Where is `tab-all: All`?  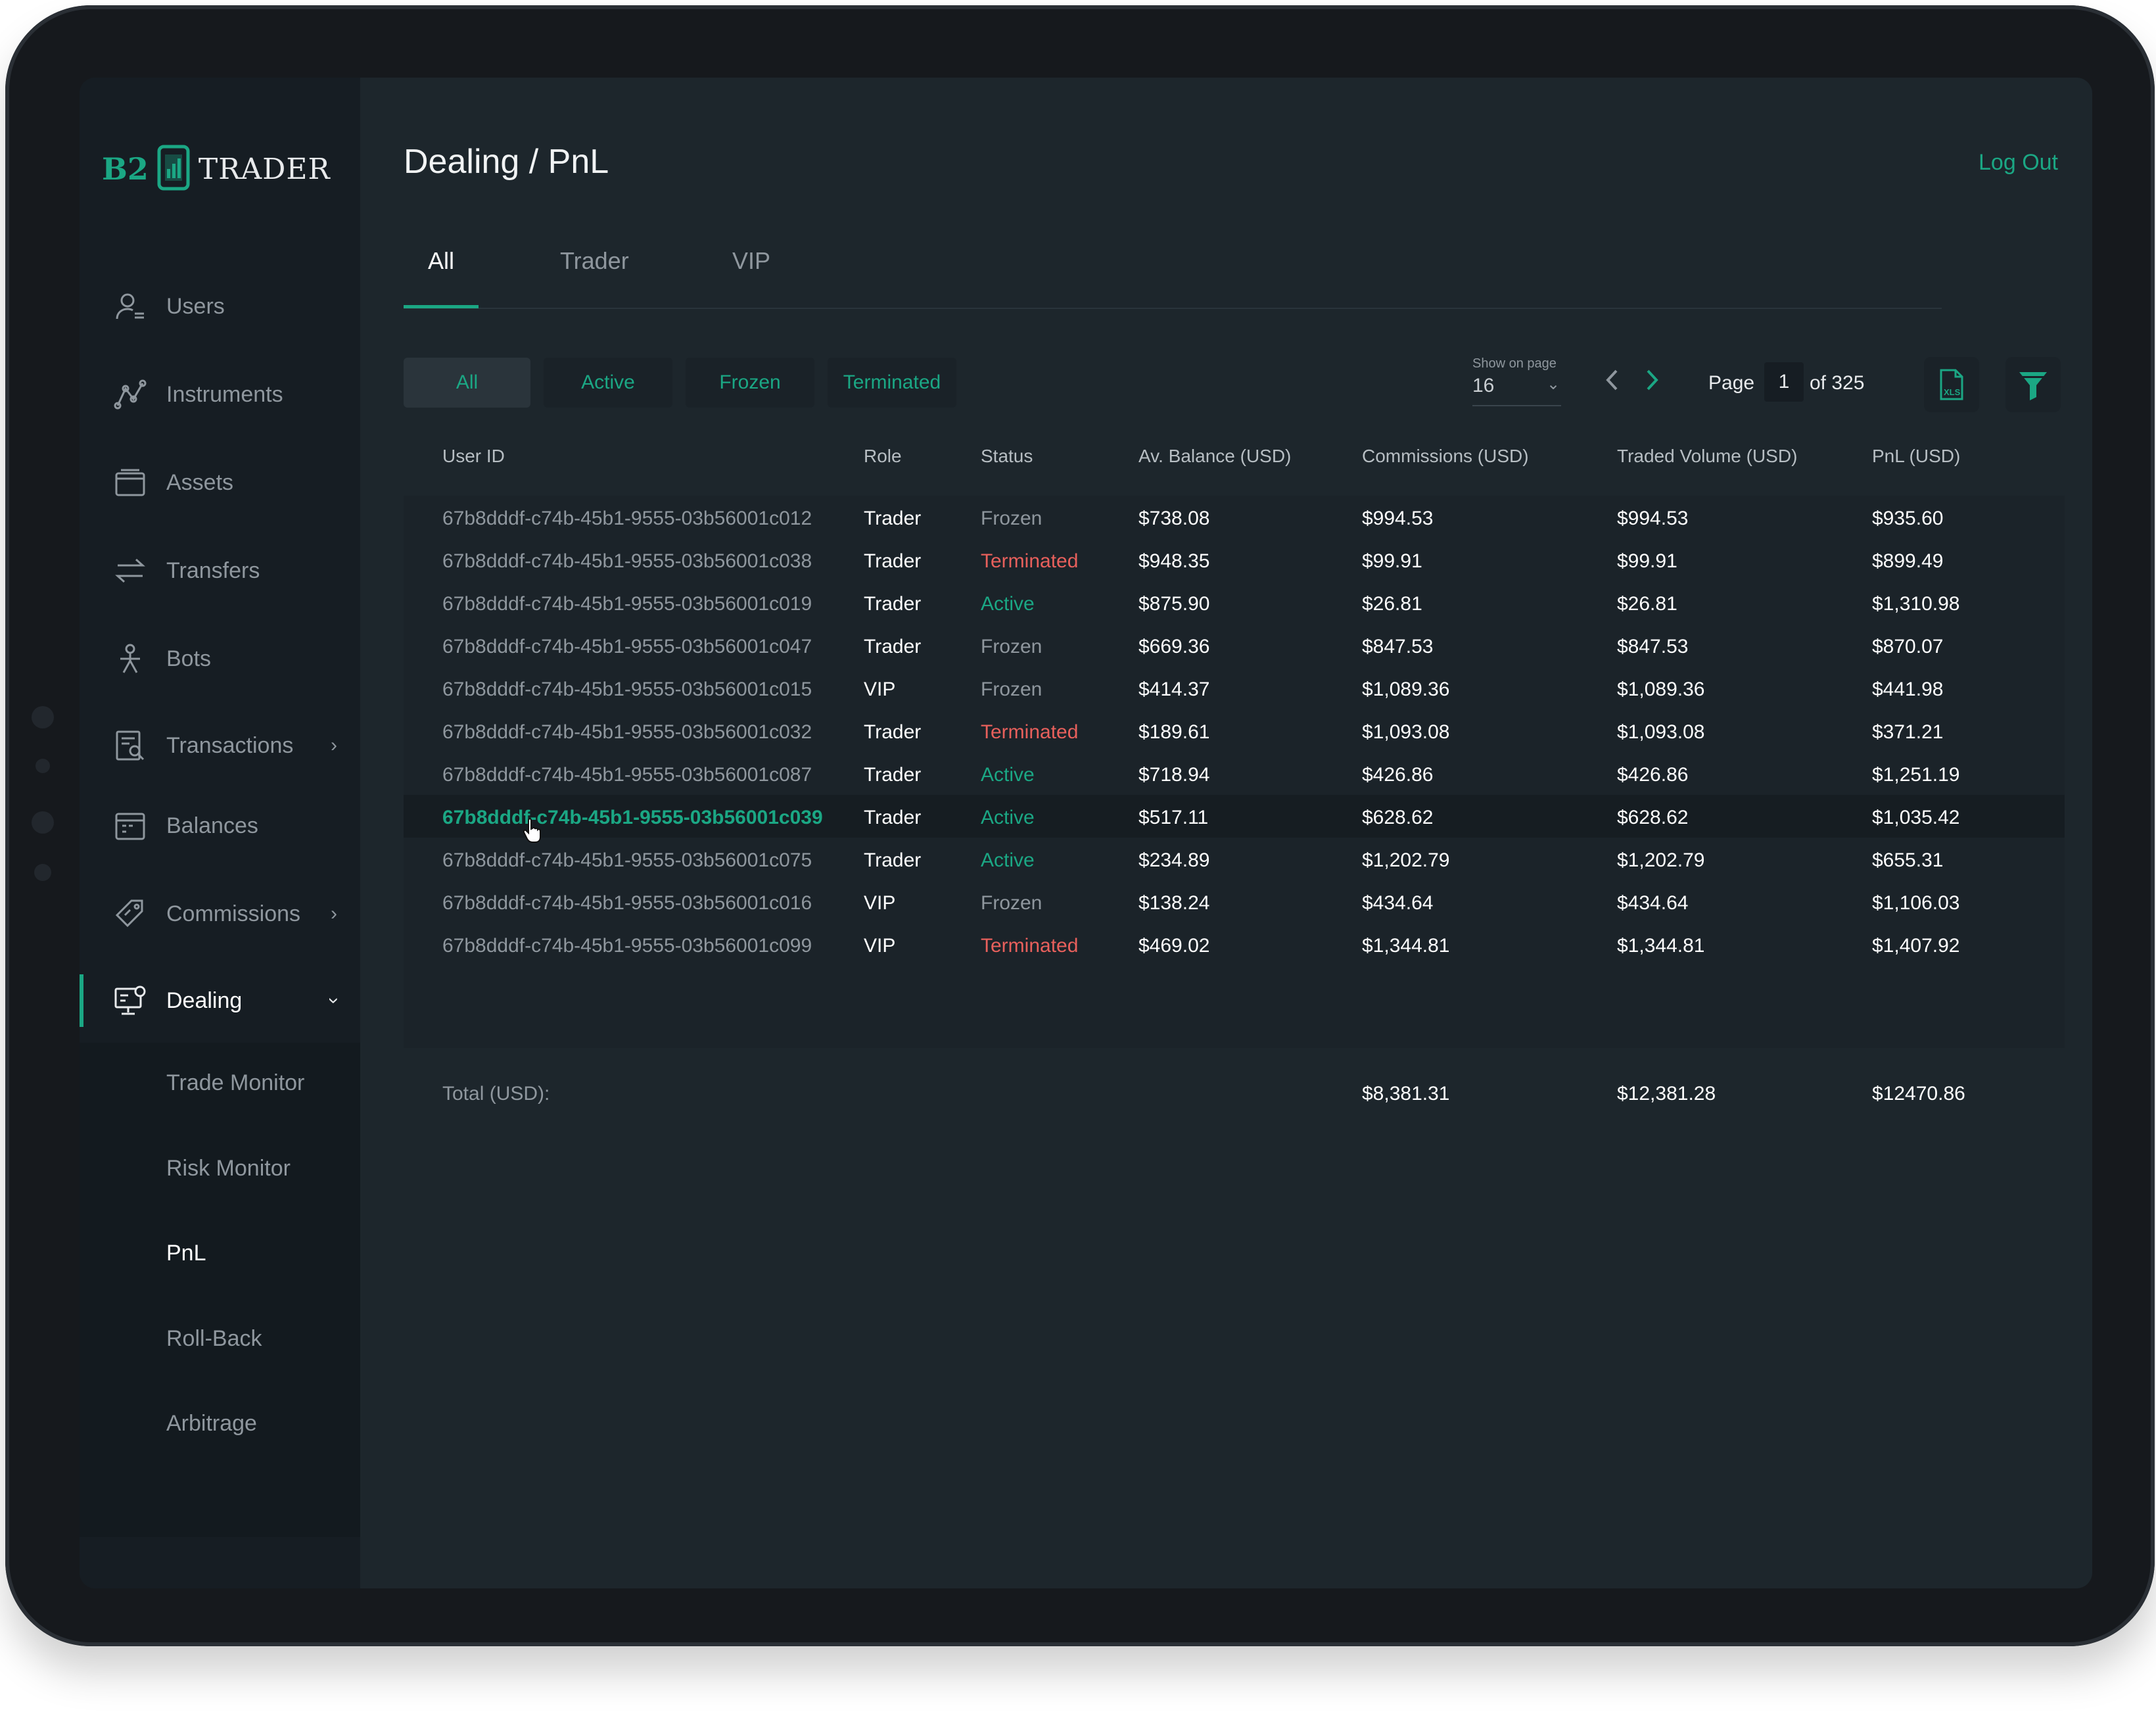
tab-all: All is located at coordinates (441, 261).